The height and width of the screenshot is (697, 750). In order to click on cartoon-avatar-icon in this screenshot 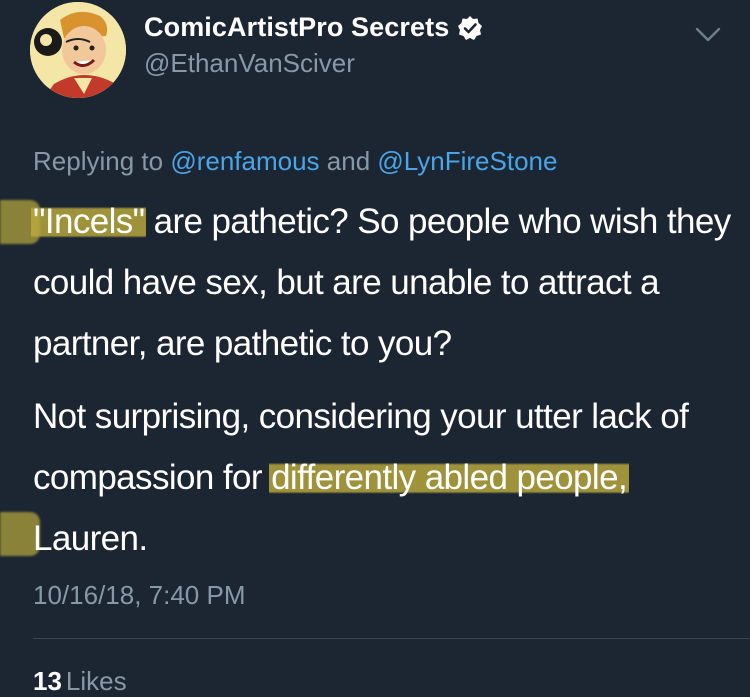, I will do `click(78, 50)`.